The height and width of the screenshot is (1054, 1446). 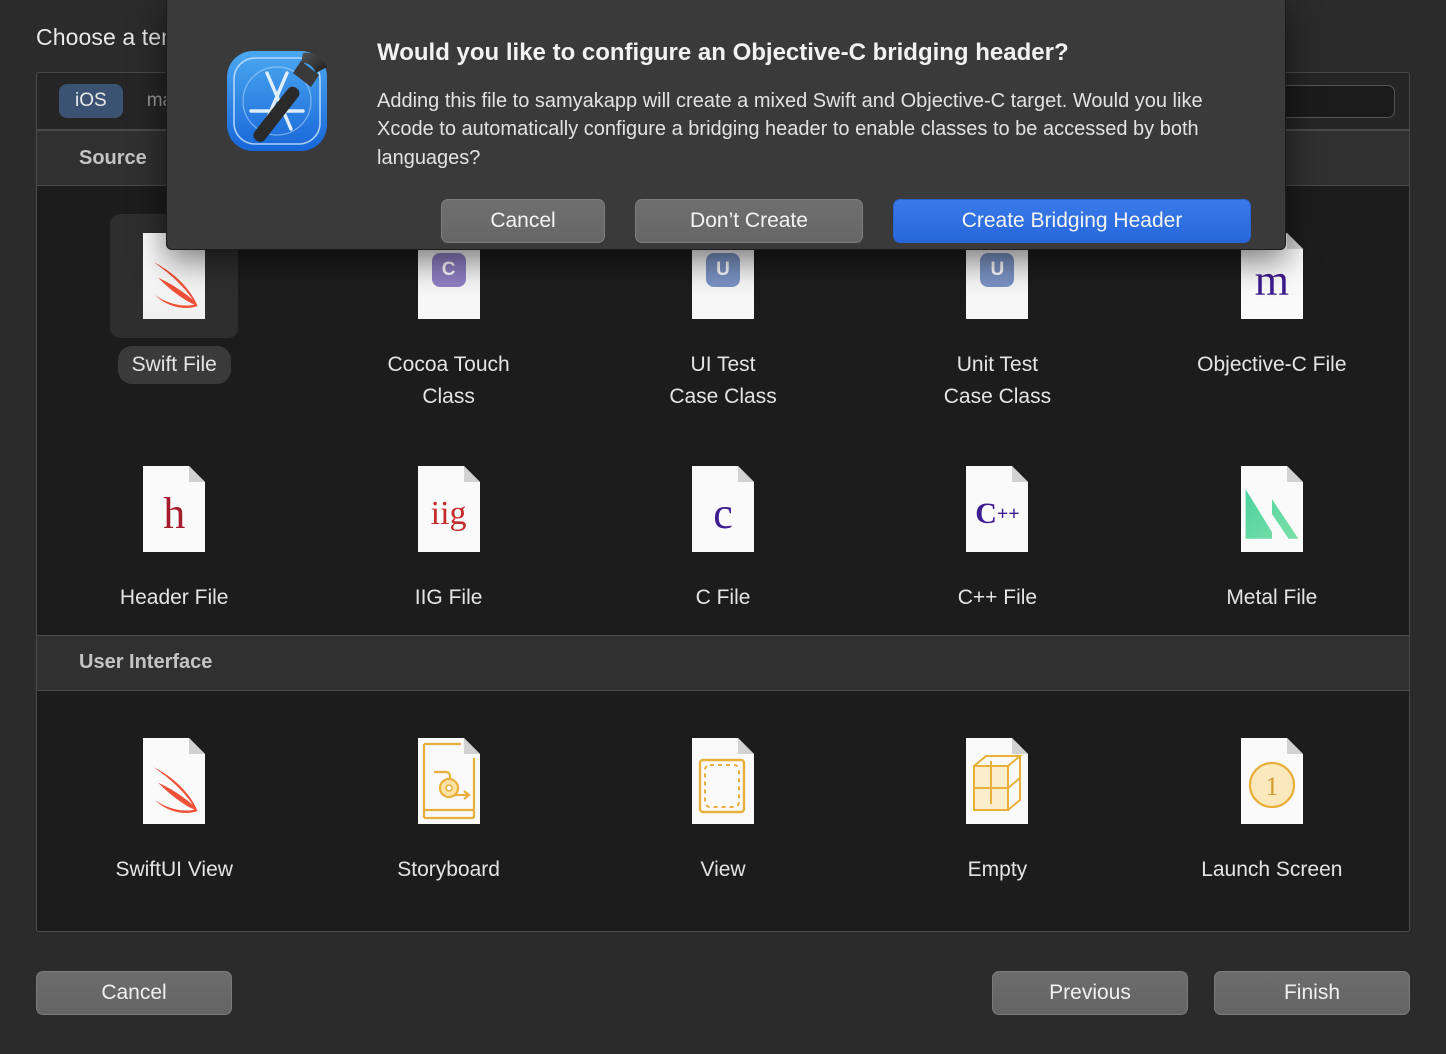 I want to click on template-c-file: c C File, so click(x=723, y=525).